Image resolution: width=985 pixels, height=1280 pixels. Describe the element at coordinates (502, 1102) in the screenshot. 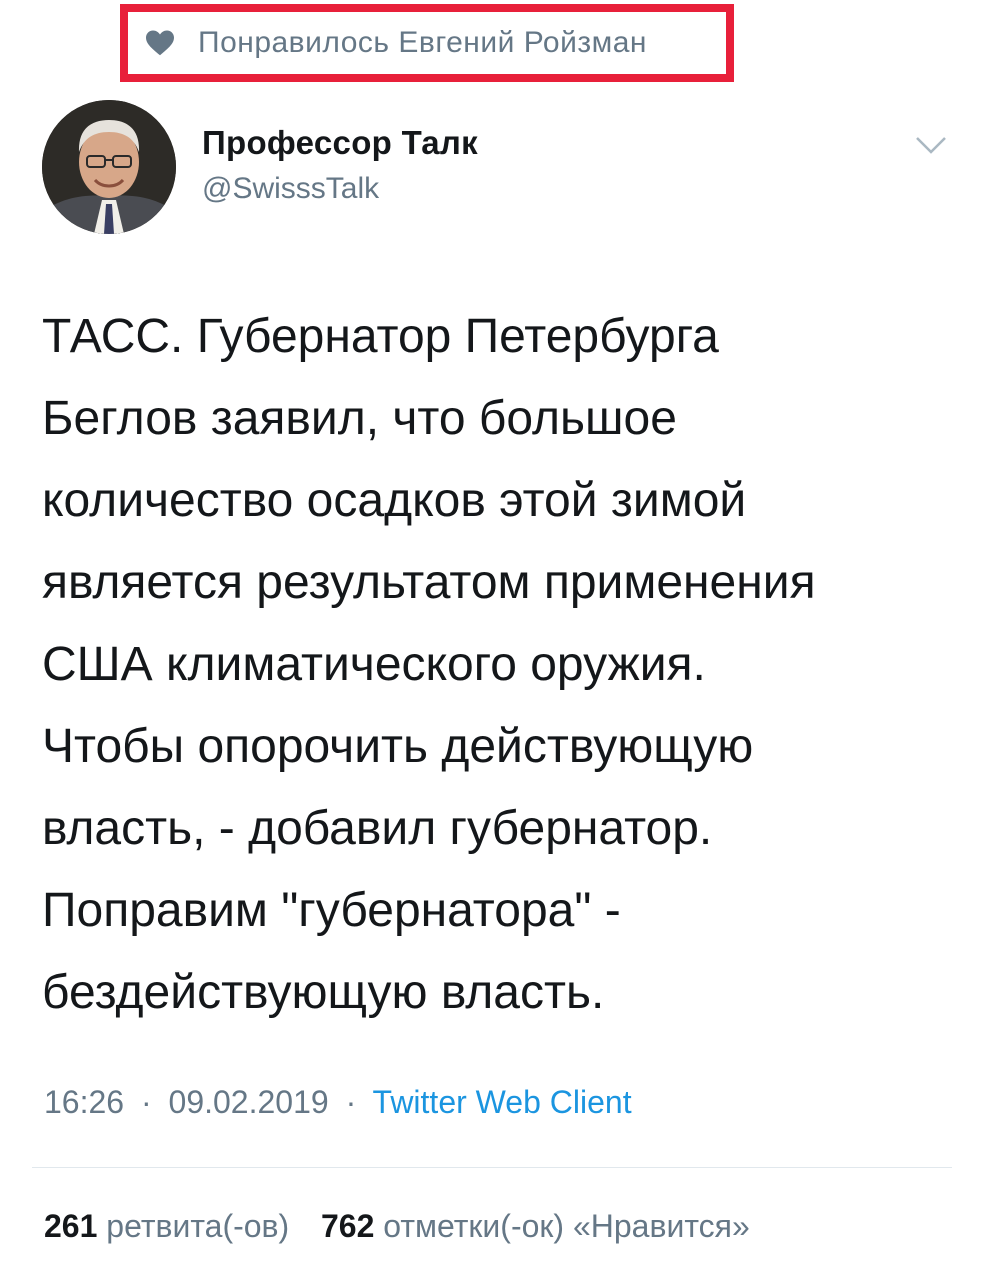

I see `client-link: Twitter Web Client` at that location.